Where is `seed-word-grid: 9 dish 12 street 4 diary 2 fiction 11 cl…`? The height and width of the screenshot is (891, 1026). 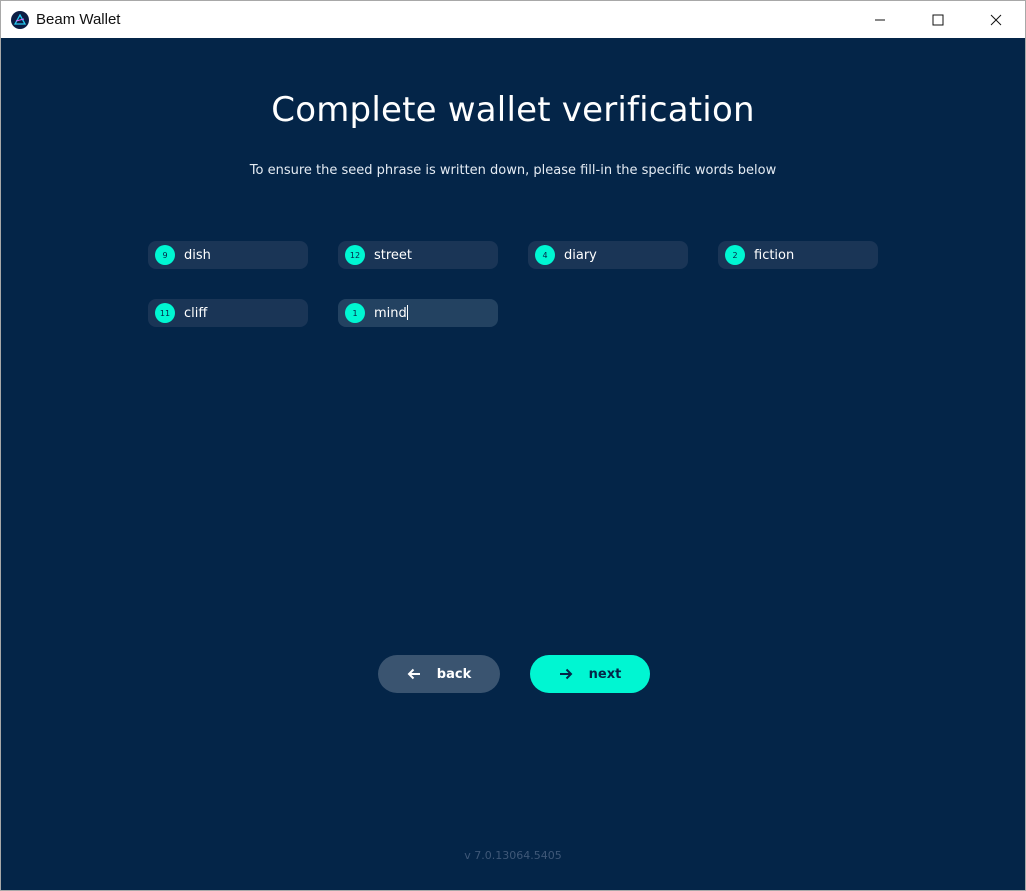
seed-word-grid: 9 dish 12 street 4 diary 2 fiction 11 cl… is located at coordinates (518, 284).